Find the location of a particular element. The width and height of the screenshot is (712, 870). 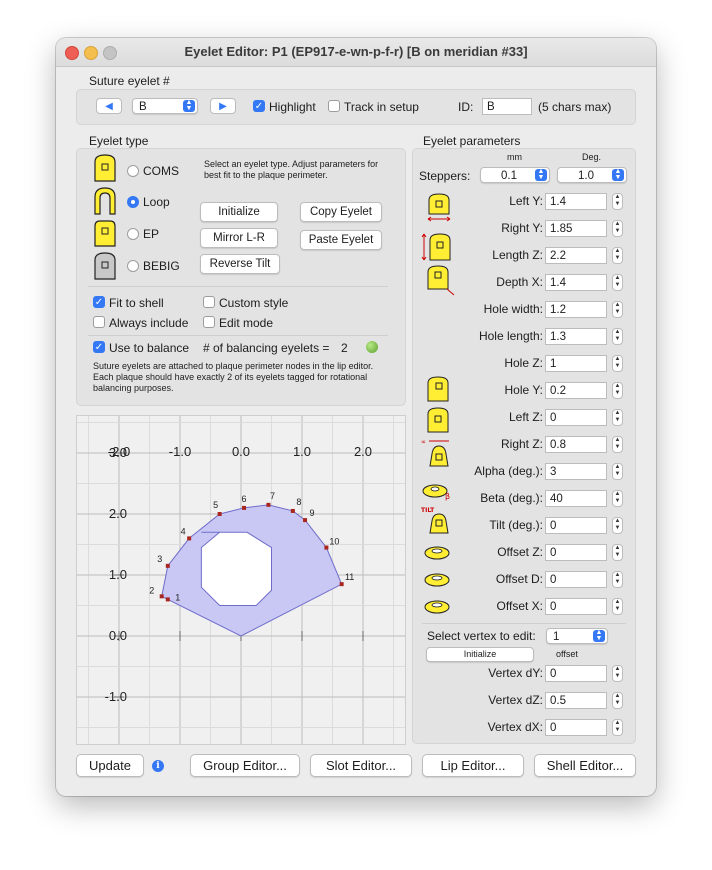

update-button: Update is located at coordinates (110, 765).